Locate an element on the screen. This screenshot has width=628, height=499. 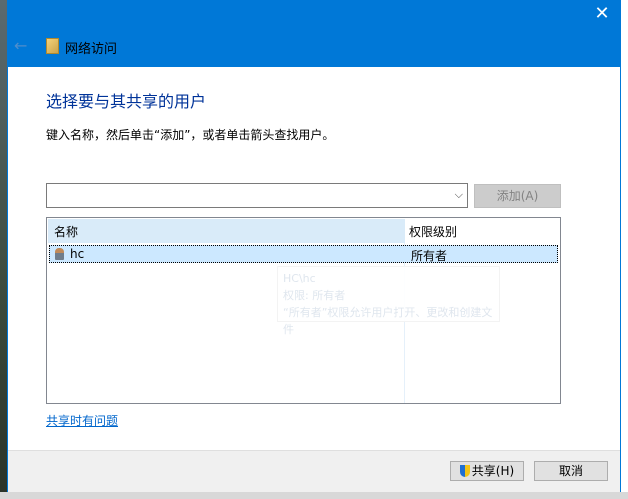
page-heading: 选择要与其共享的用户 is located at coordinates (126, 101).